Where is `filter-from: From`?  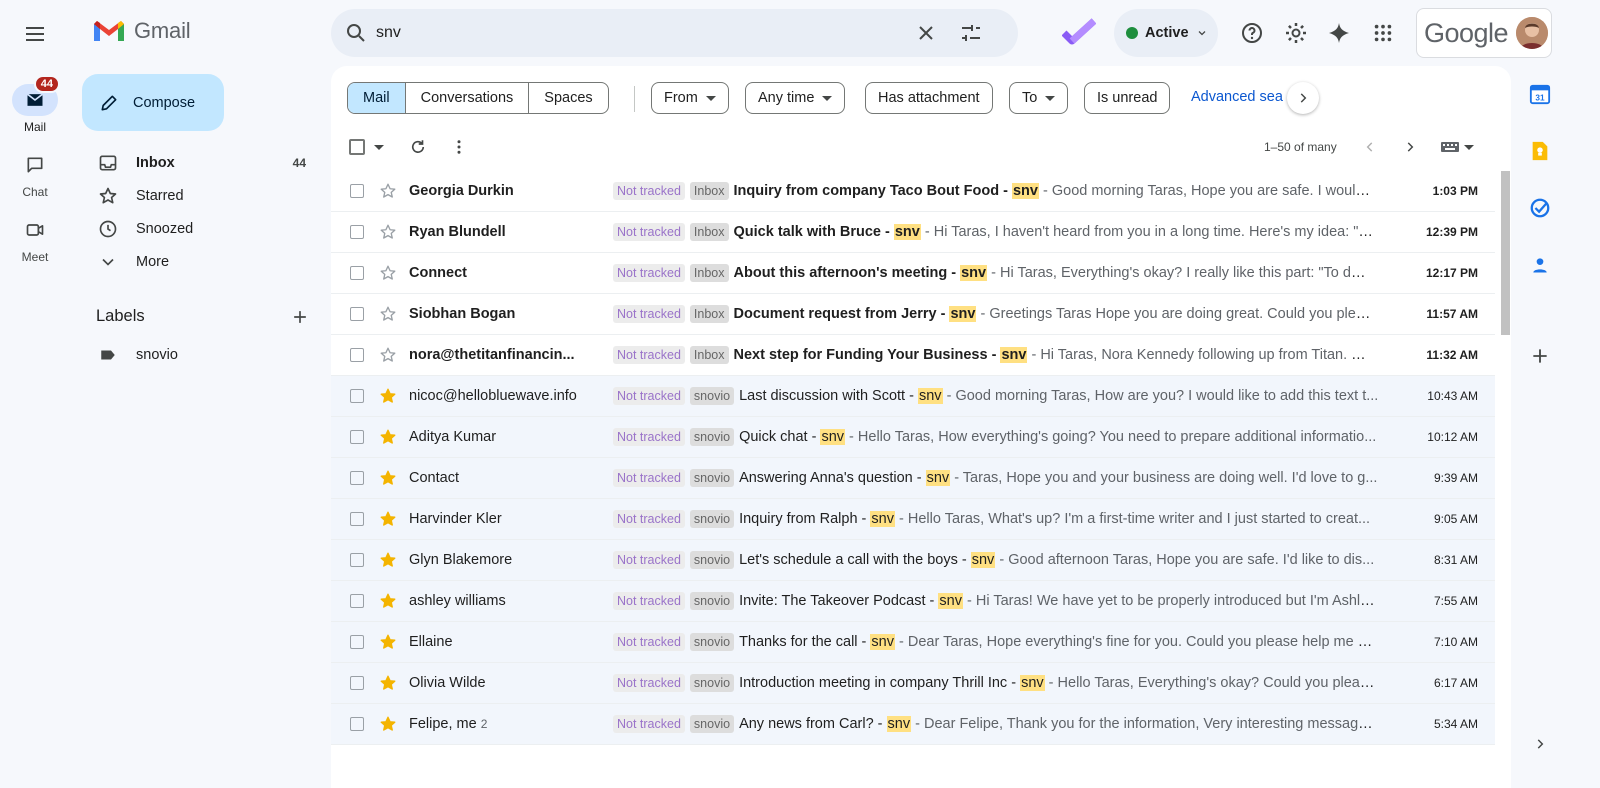
filter-from: From is located at coordinates (690, 98).